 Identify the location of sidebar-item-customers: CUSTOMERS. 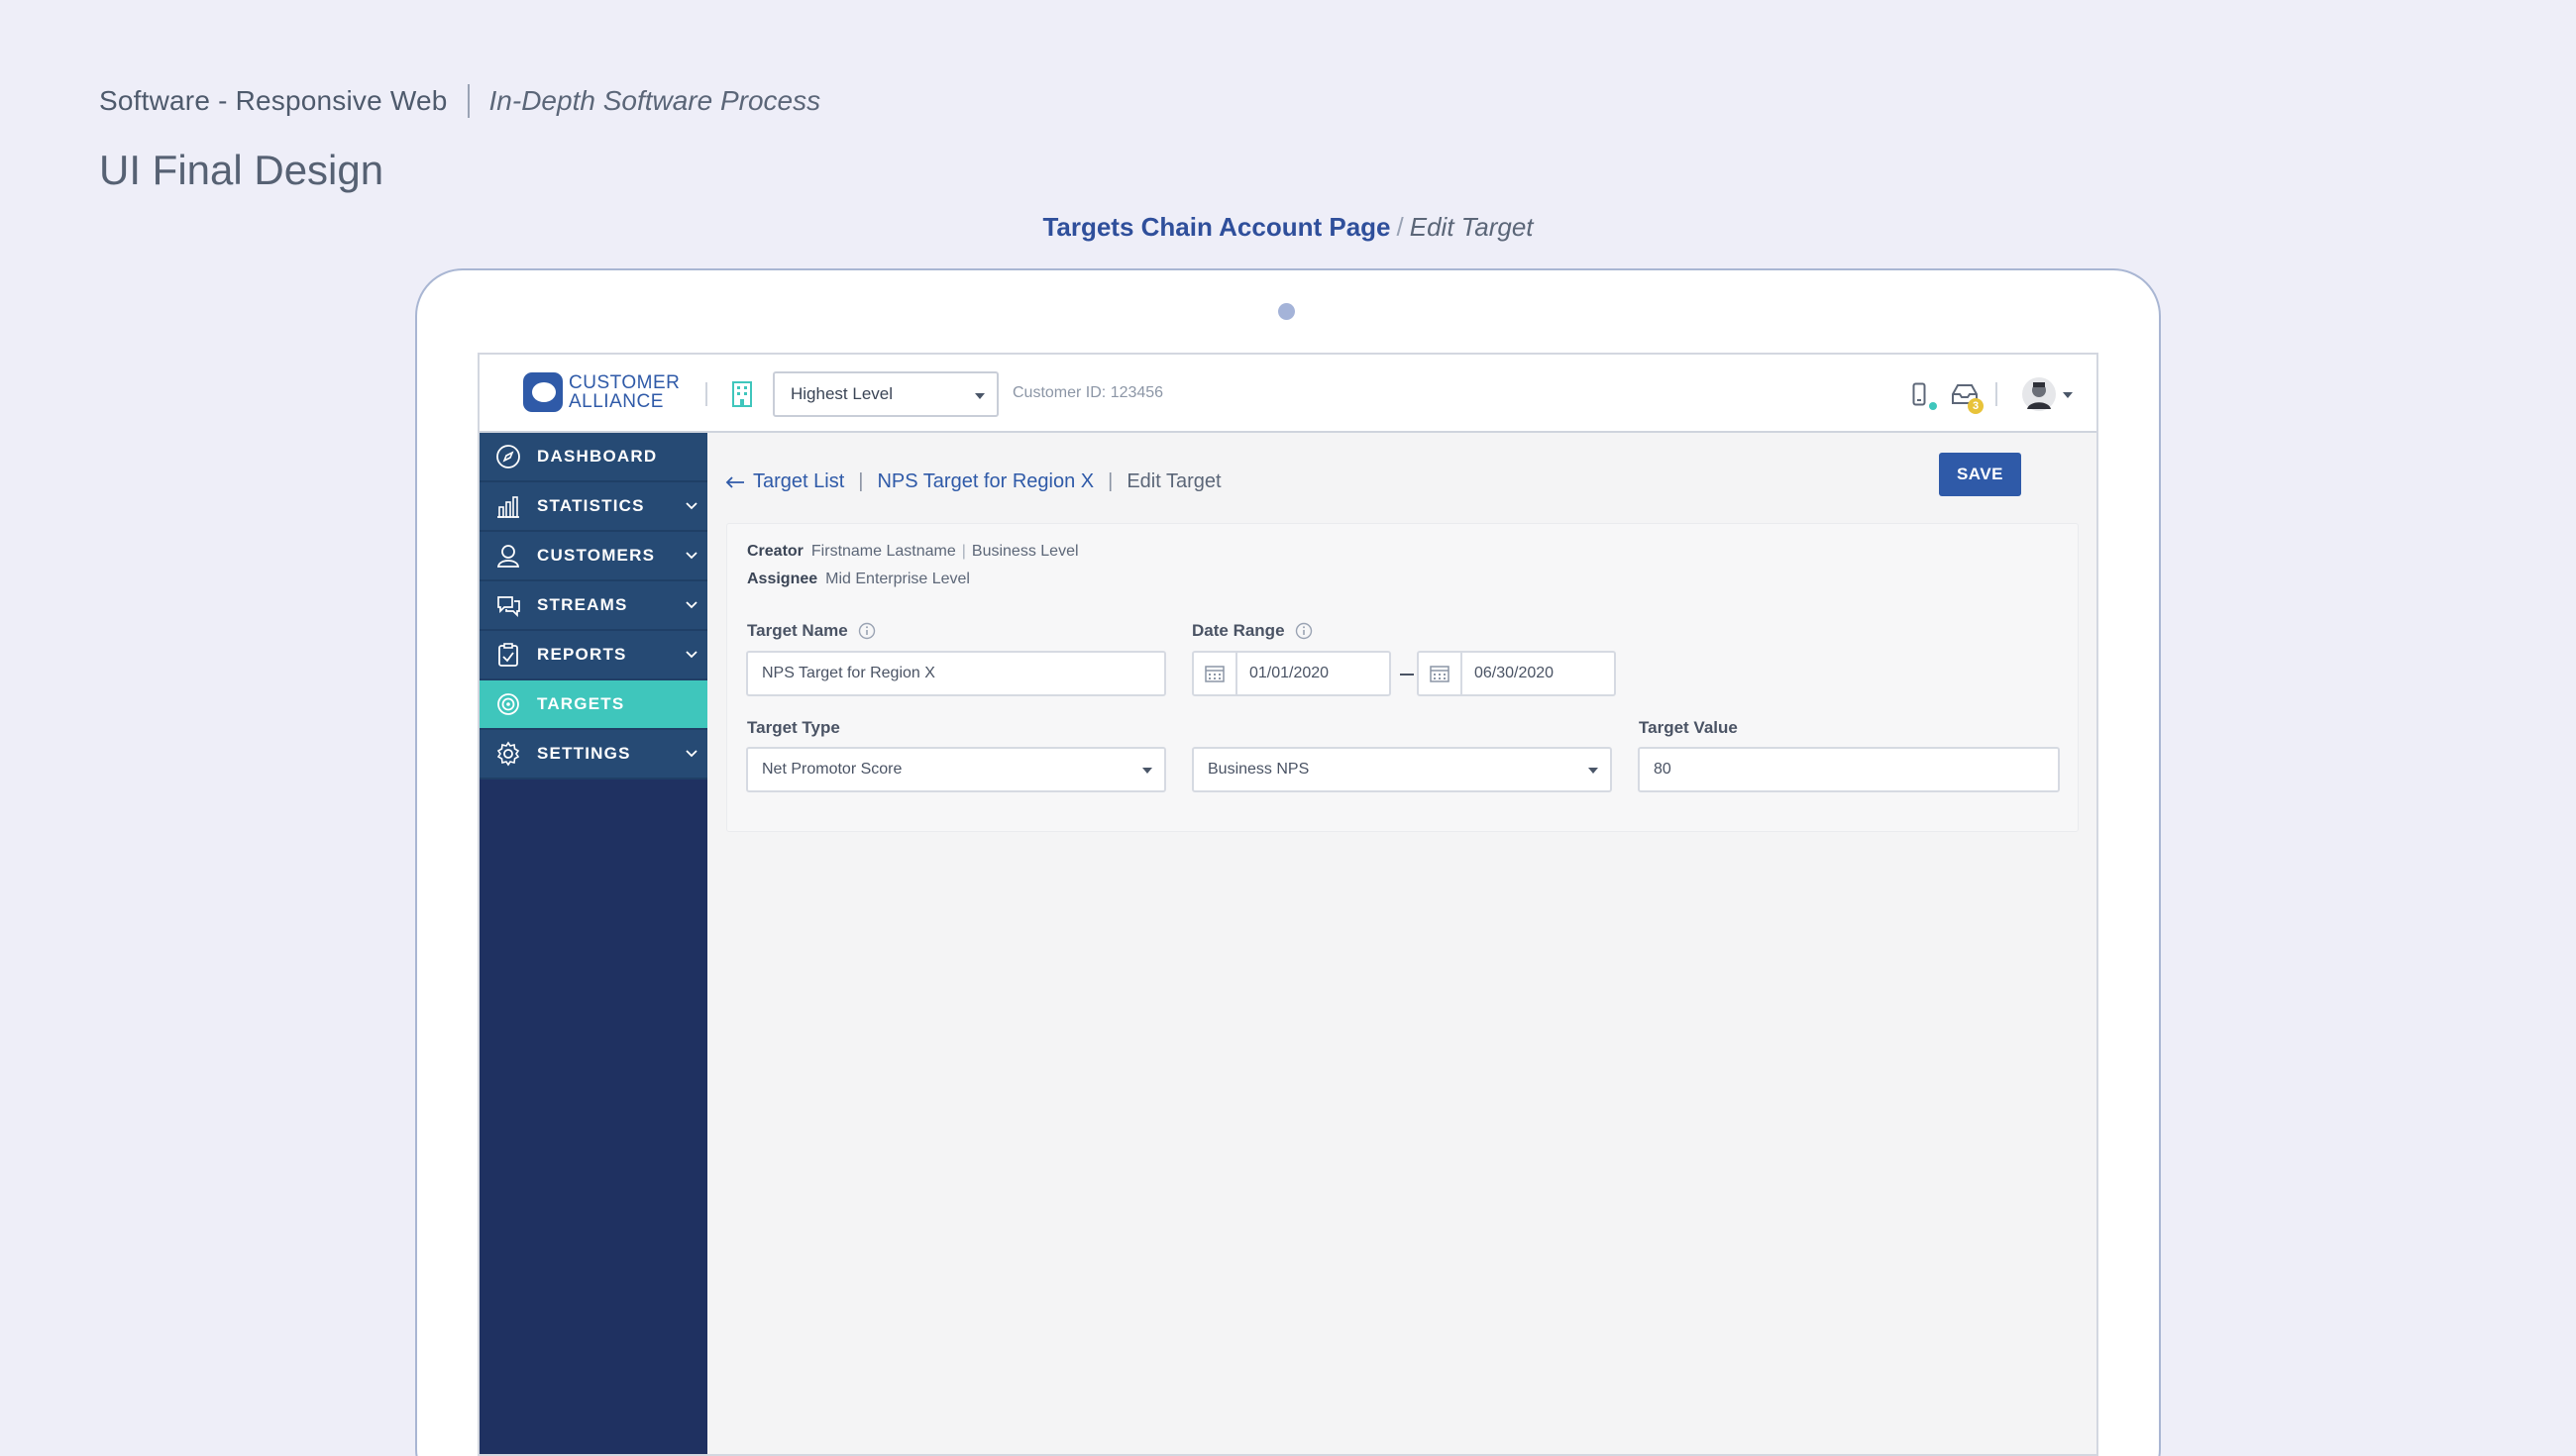
(594, 556).